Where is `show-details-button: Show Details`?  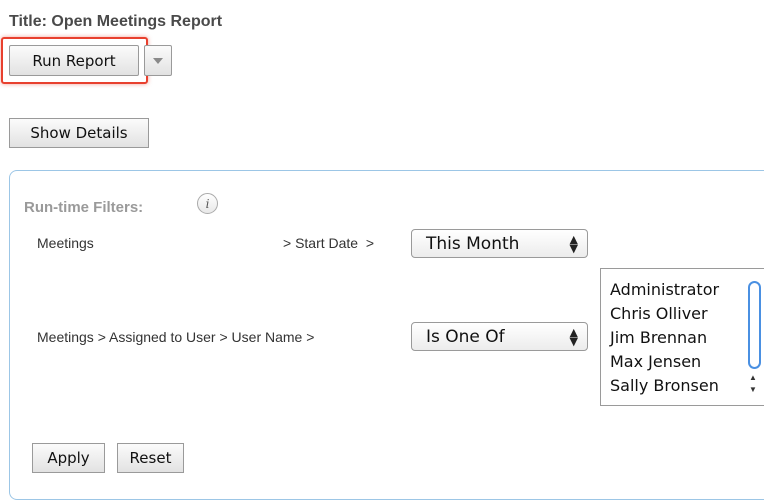 show-details-button: Show Details is located at coordinates (79, 133).